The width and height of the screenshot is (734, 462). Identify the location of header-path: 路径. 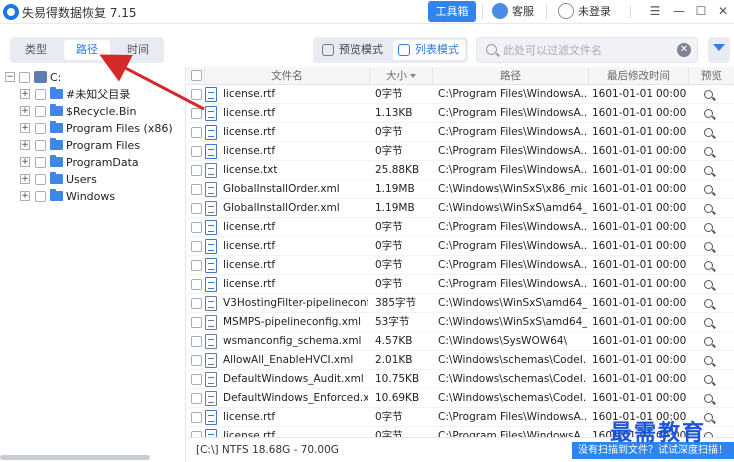
(511, 76).